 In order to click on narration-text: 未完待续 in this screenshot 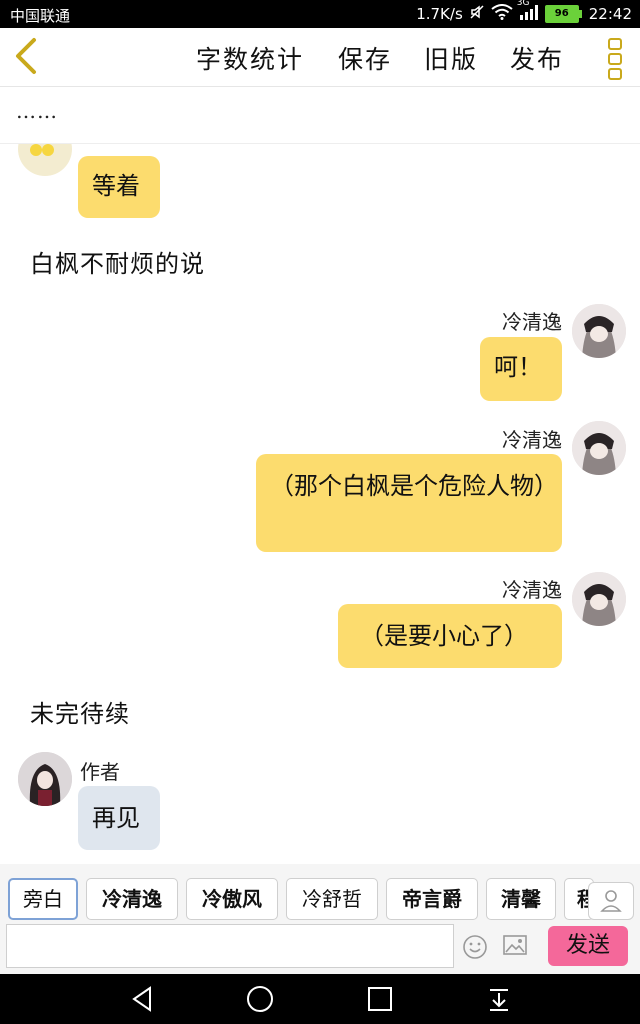, I will do `click(80, 711)`.